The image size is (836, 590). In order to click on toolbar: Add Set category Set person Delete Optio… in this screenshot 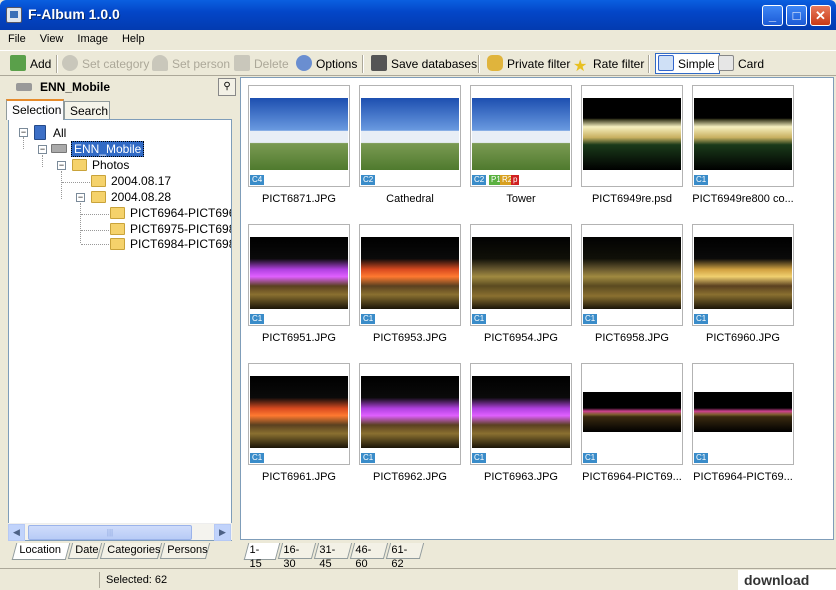, I will do `click(418, 63)`.